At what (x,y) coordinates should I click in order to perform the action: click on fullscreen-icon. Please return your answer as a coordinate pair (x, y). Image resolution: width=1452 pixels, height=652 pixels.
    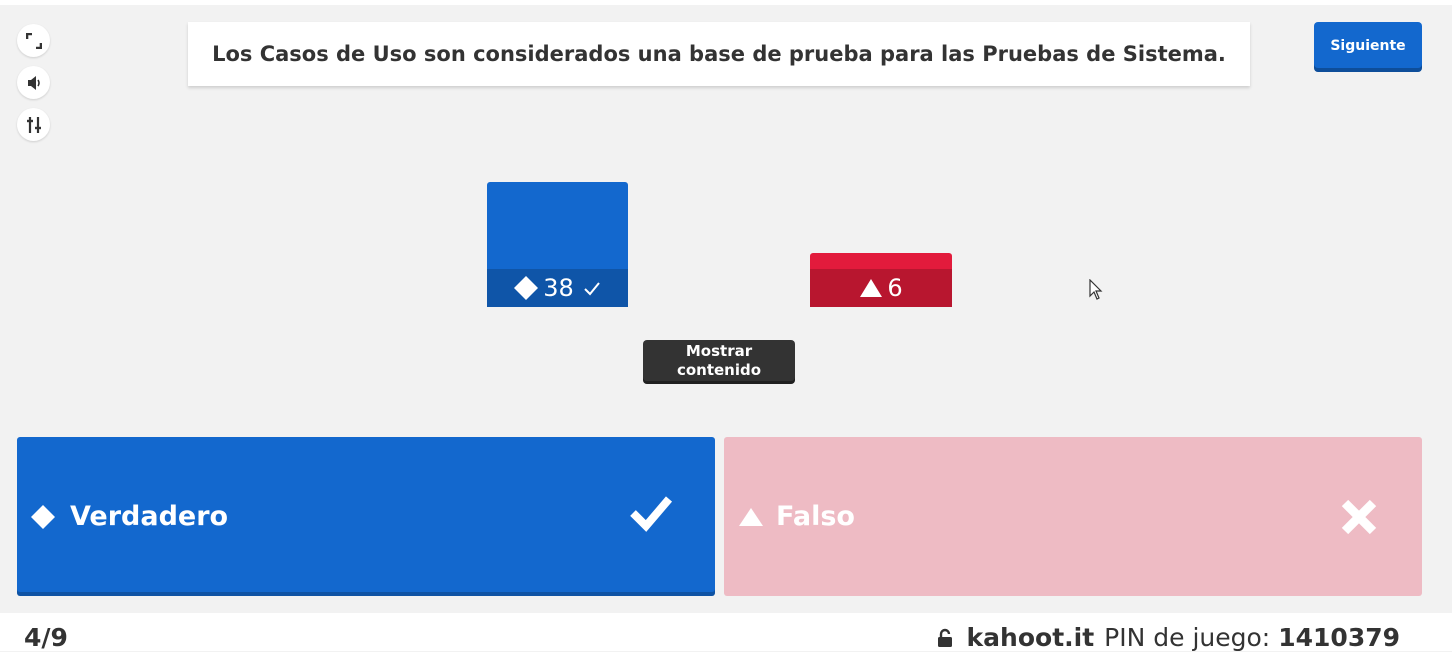
    Looking at the image, I should click on (33, 40).